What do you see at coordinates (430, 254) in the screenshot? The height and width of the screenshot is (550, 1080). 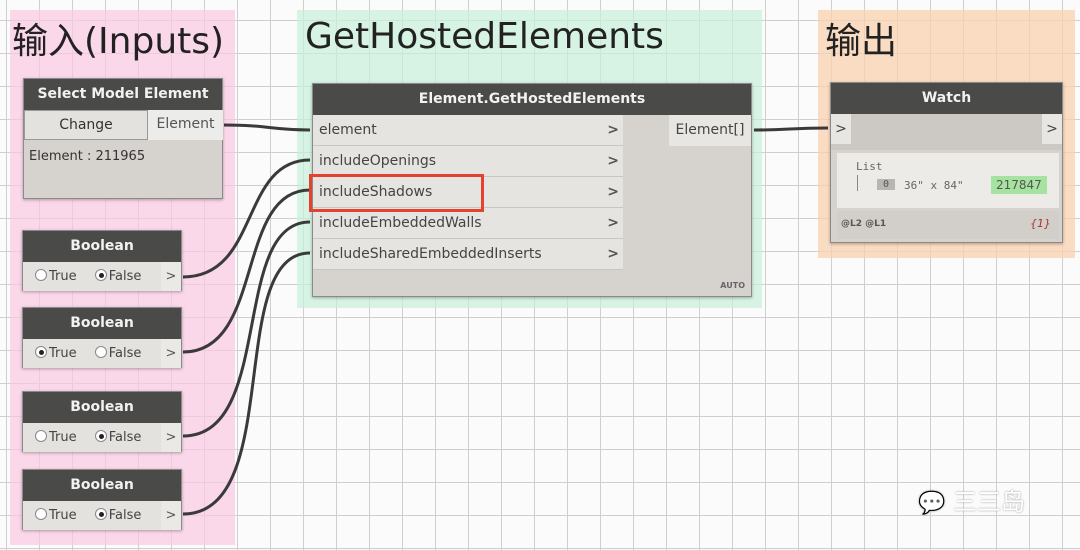 I see `port-label: includeSharedEmbeddedInserts` at bounding box center [430, 254].